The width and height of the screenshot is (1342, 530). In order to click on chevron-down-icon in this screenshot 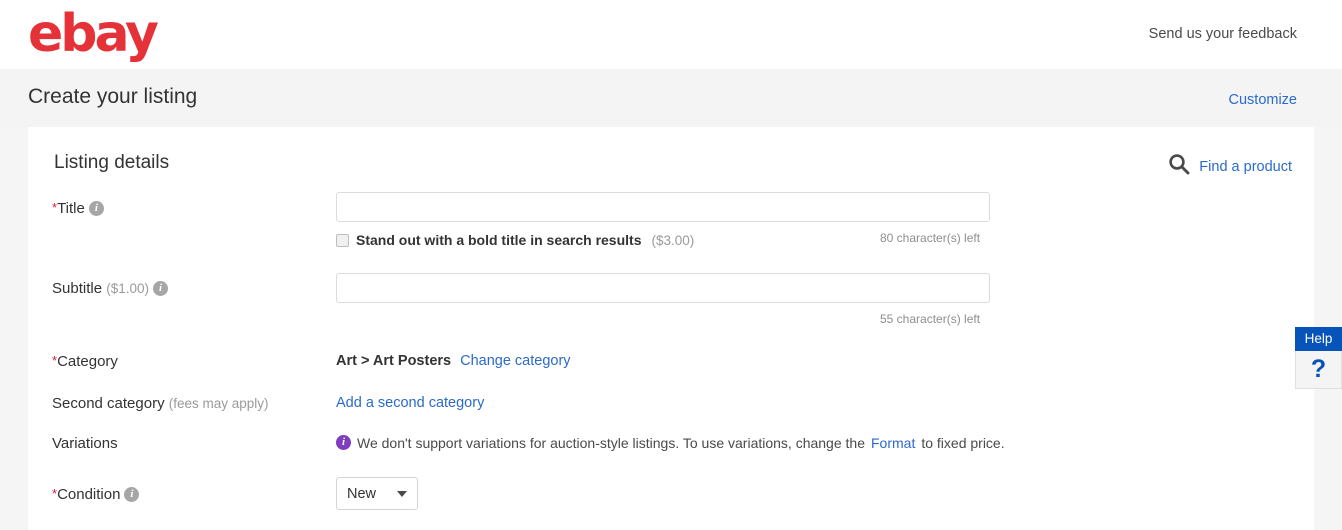, I will do `click(402, 493)`.